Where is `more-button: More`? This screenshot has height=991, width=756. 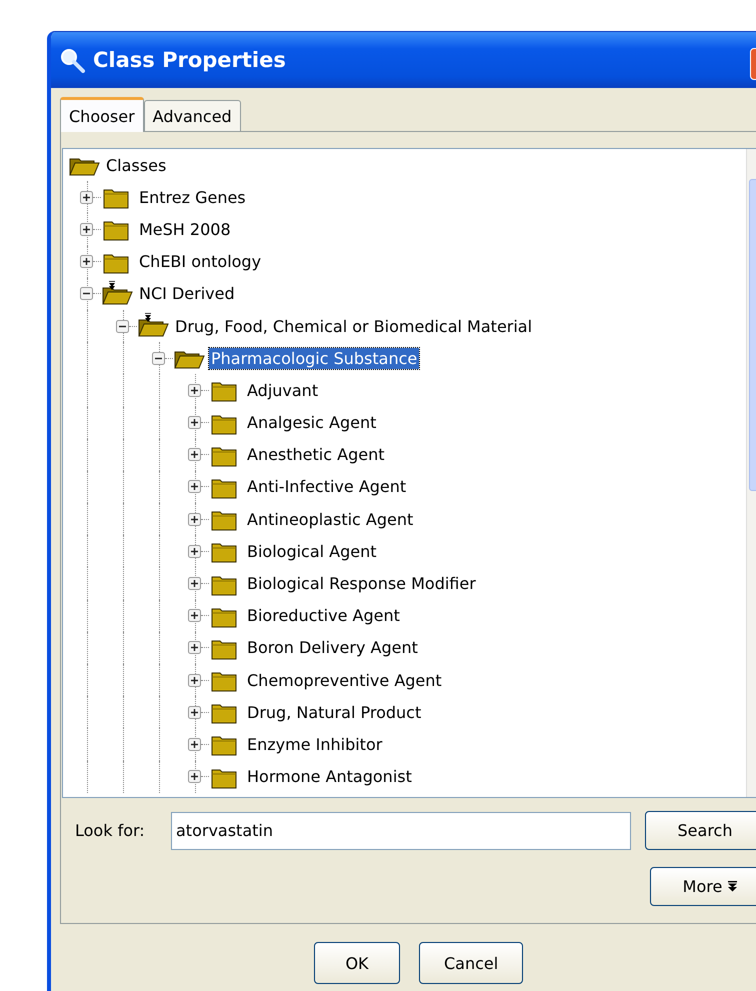
more-button: More is located at coordinates (703, 886).